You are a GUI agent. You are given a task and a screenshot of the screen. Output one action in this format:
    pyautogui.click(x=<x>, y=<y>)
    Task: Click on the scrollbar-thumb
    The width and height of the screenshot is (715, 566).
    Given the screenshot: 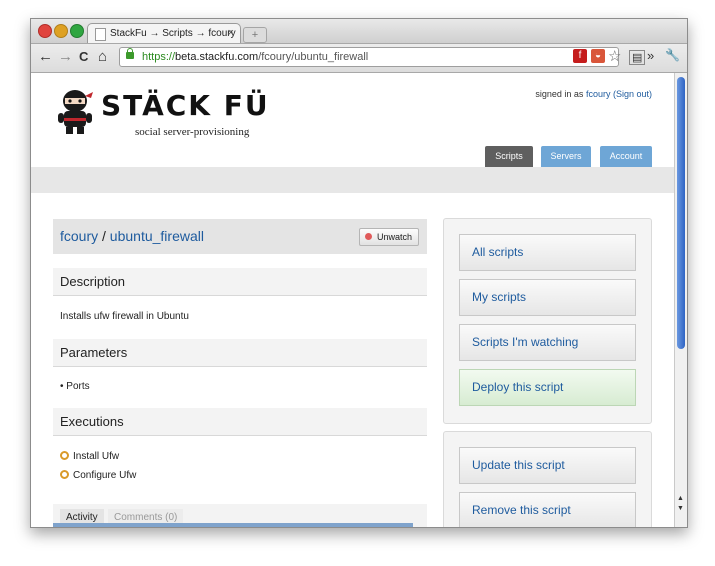 What is the action you would take?
    pyautogui.click(x=681, y=213)
    